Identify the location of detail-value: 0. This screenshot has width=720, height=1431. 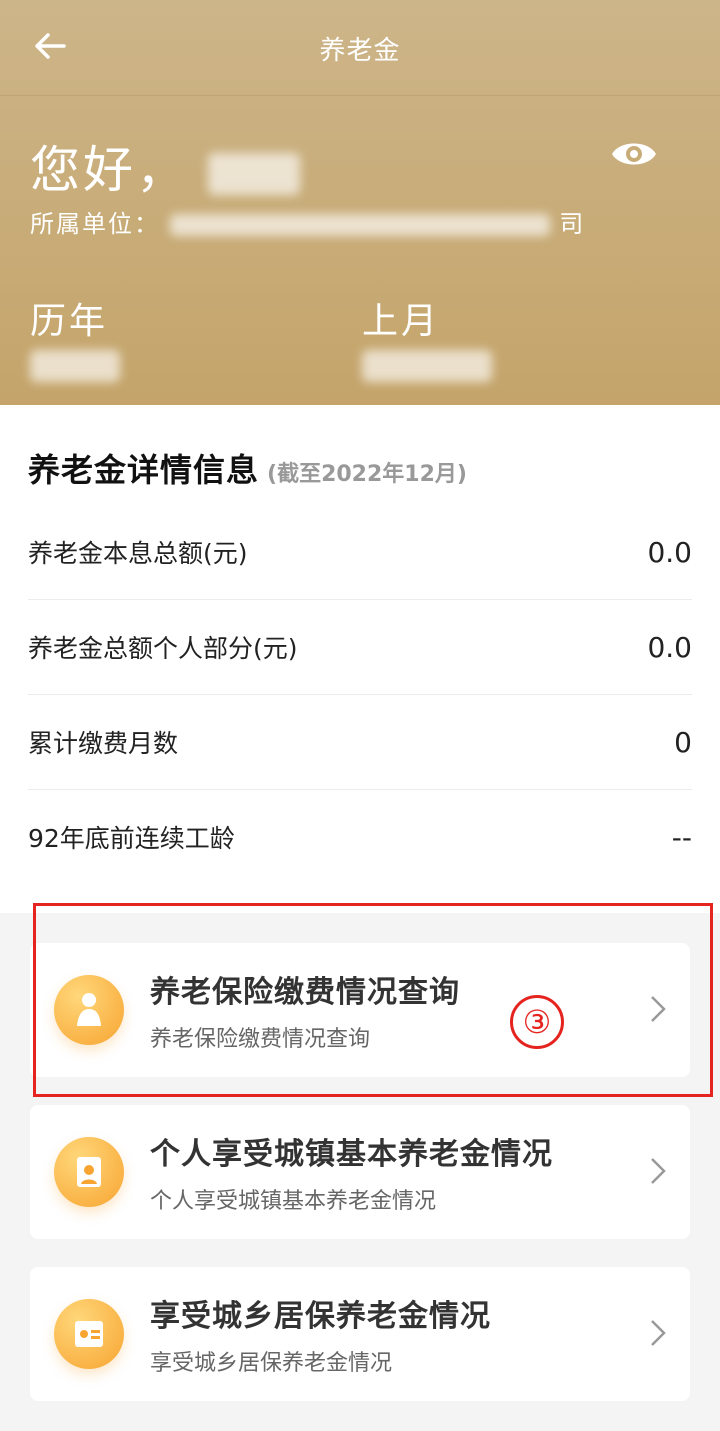
(683, 742).